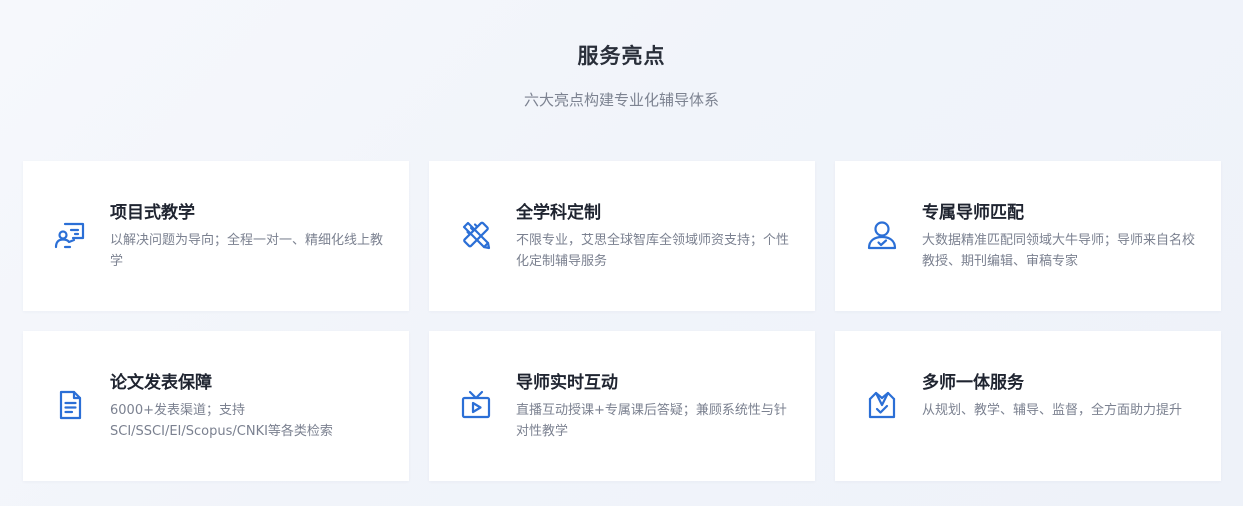 Image resolution: width=1243 pixels, height=506 pixels. What do you see at coordinates (621, 100) in the screenshot?
I see `section-subtitle: 六大亮点构建专业化辅导体系` at bounding box center [621, 100].